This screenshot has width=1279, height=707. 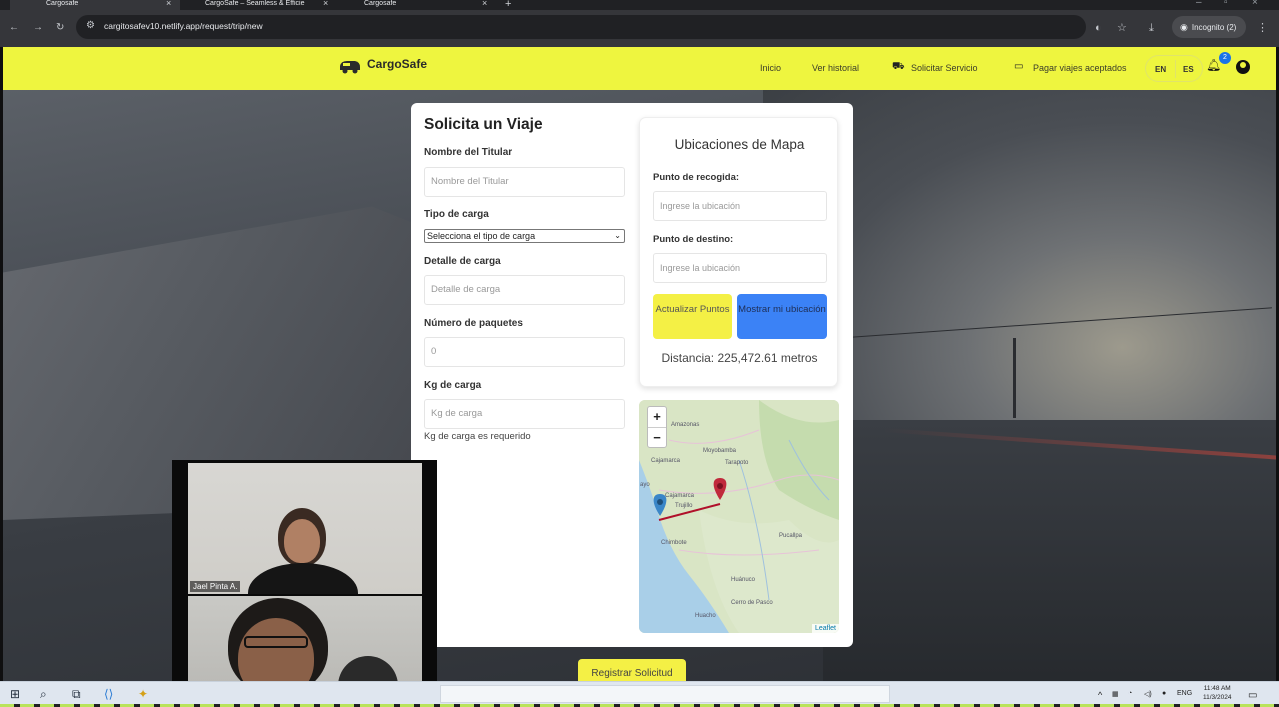 What do you see at coordinates (60, 28) in the screenshot?
I see `reload-icon: ↻` at bounding box center [60, 28].